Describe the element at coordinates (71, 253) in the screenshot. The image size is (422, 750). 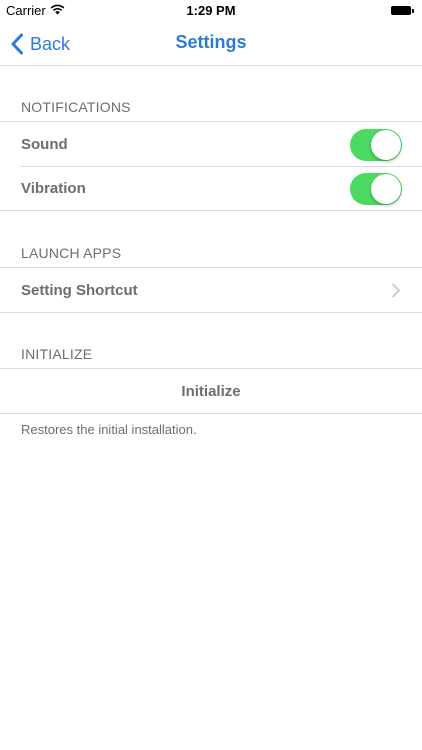
I see `section-header-launch-apps: LAUNCH APPS` at that location.